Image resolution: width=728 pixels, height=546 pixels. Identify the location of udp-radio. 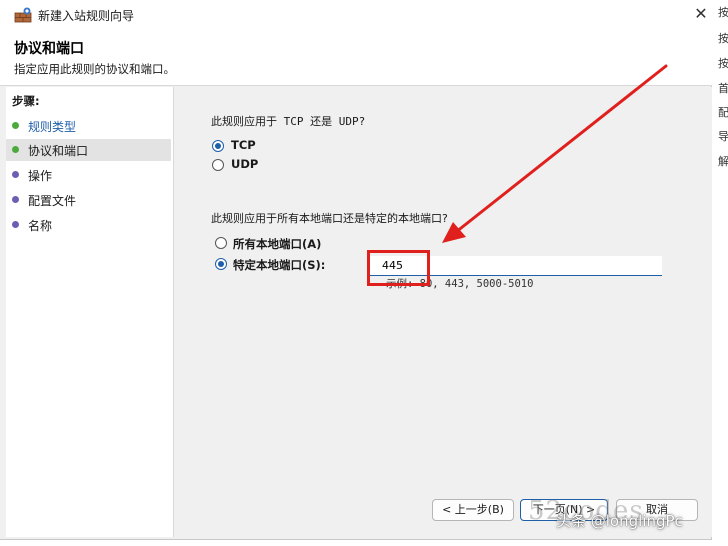
(218, 165).